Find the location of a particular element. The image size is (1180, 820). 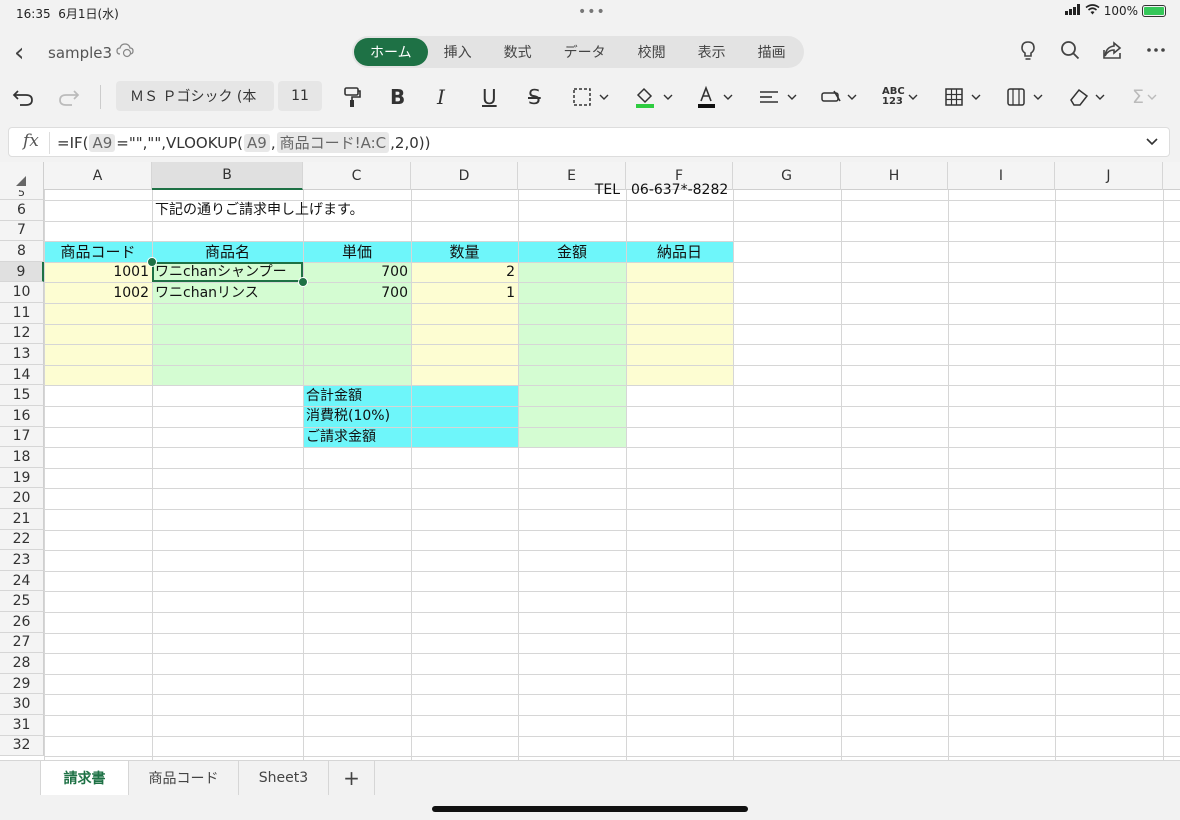

row-header-32: 32 is located at coordinates (22, 746).